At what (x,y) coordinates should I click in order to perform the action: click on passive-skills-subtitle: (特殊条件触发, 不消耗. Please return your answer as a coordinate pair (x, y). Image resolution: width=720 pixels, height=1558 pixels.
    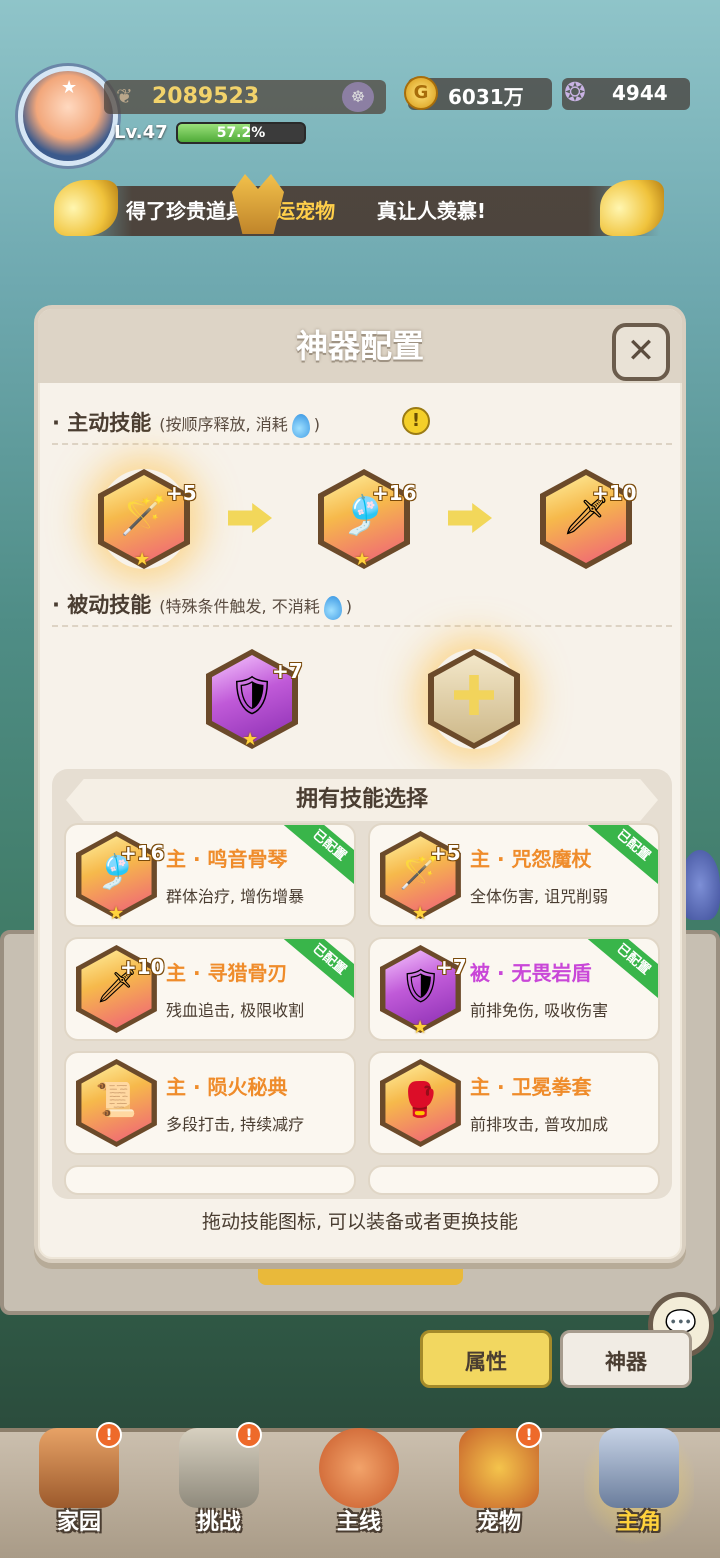
    Looking at the image, I should click on (239, 606).